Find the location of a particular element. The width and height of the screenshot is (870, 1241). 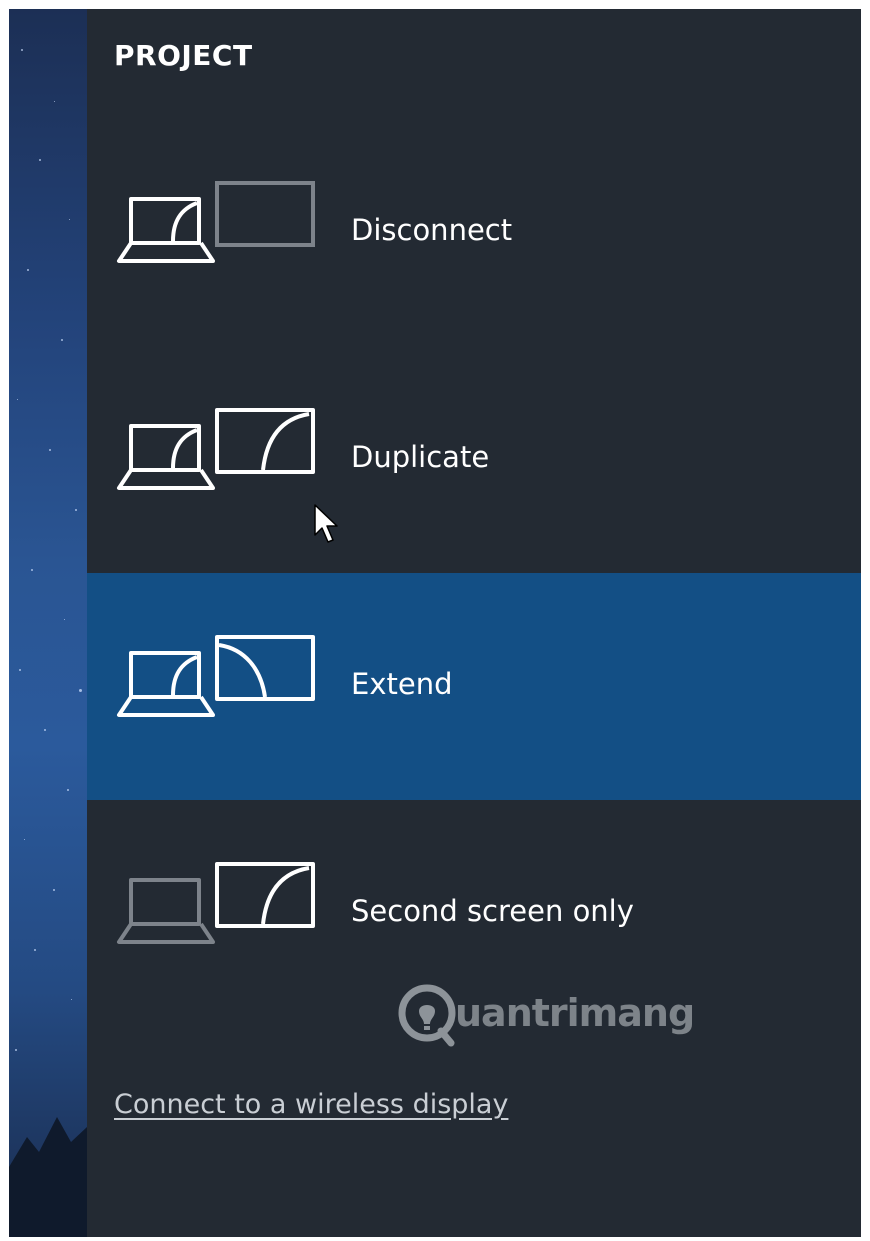

watermark-logo: uantrimang is located at coordinates (562, 1017).